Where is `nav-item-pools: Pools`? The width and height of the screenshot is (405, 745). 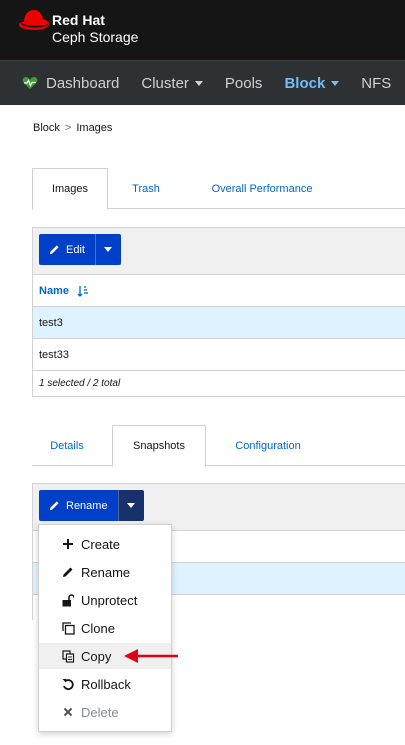 nav-item-pools: Pools is located at coordinates (244, 83).